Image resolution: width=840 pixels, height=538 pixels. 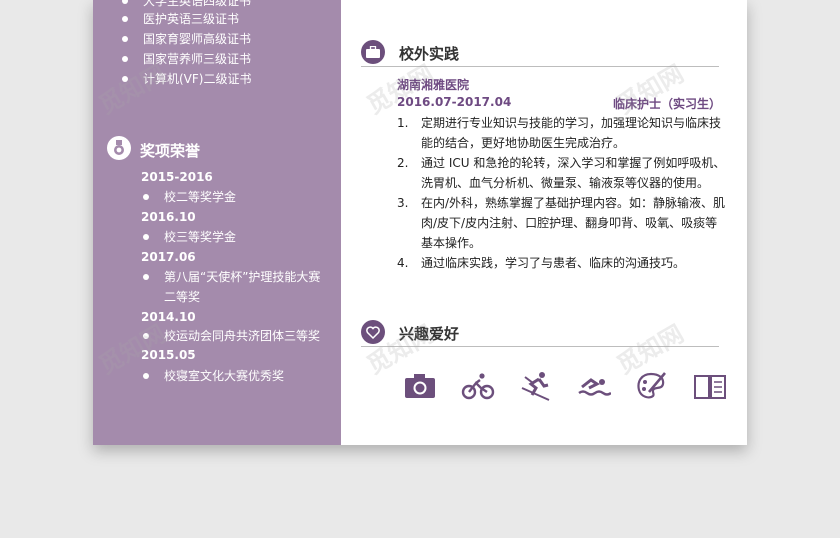 I want to click on cycling-icon, so click(x=478, y=386).